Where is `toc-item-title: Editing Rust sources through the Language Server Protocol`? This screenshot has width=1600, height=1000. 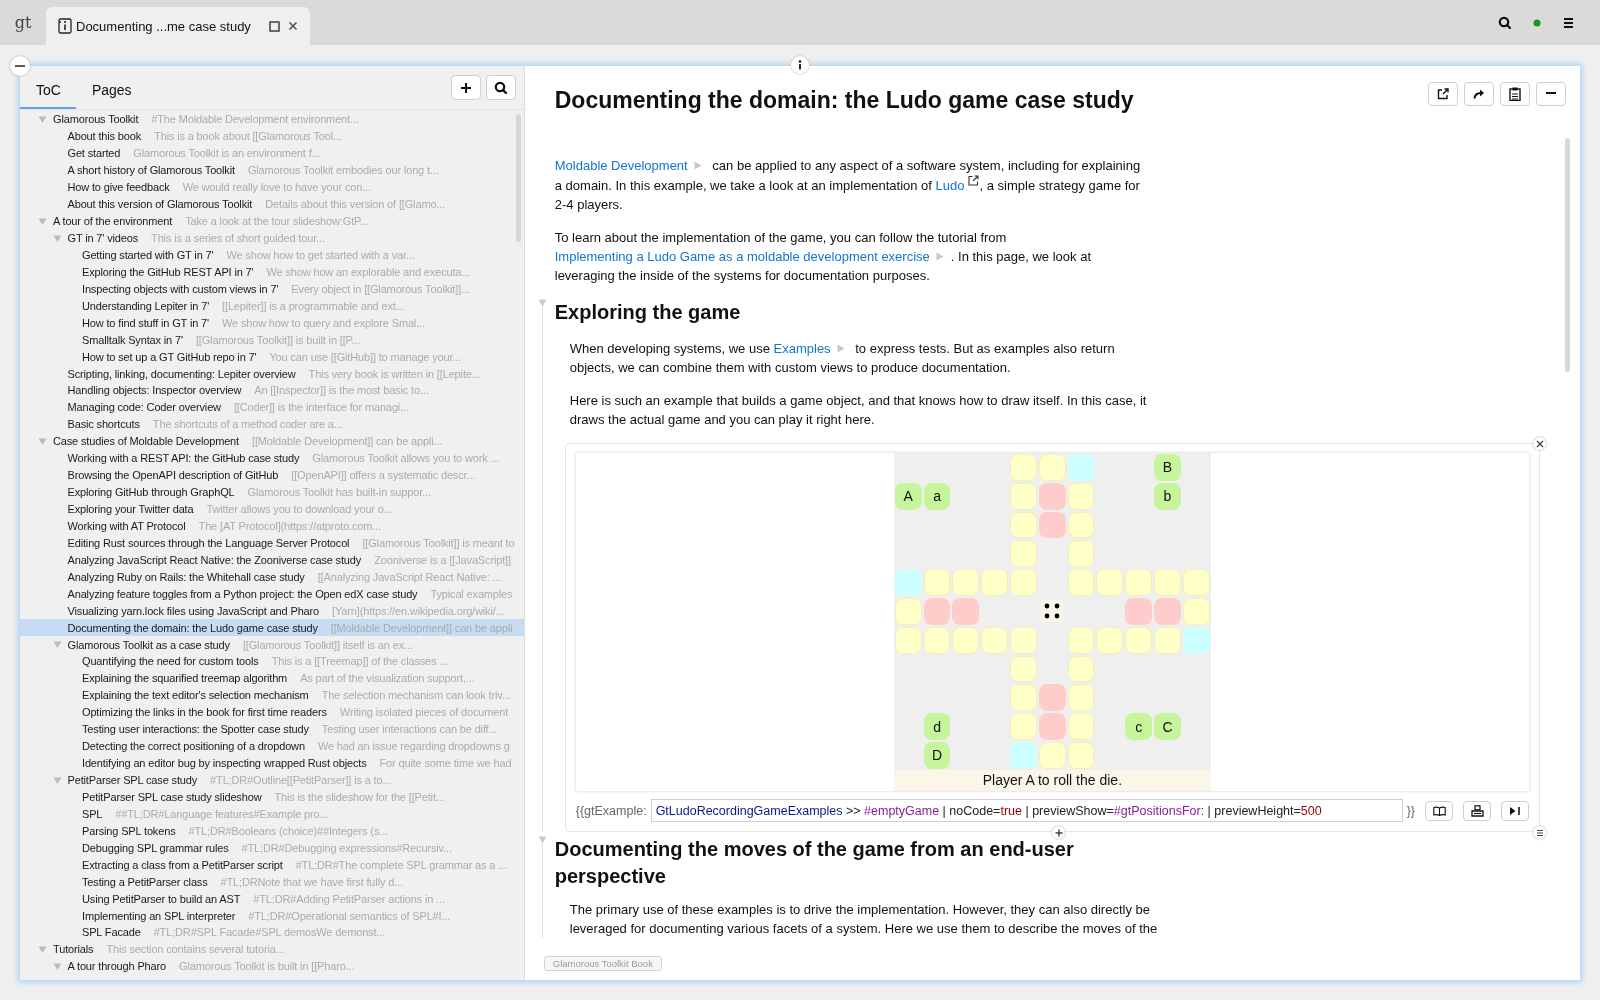
toc-item-title: Editing Rust sources through the Language Server Protocol is located at coordinates (208, 542).